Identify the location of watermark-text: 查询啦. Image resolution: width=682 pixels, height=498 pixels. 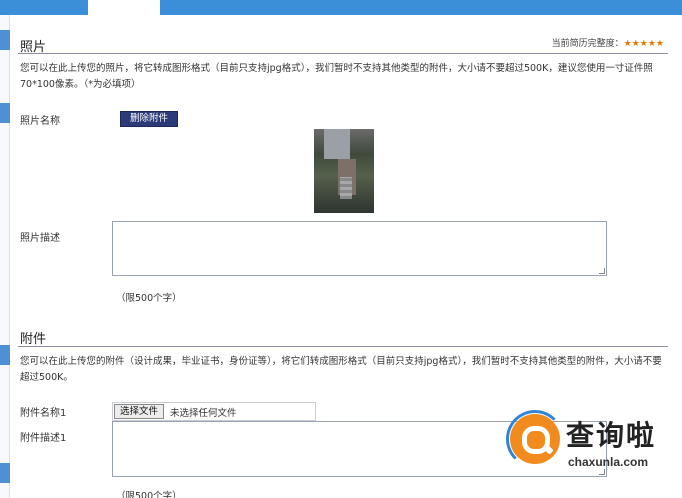
(611, 435).